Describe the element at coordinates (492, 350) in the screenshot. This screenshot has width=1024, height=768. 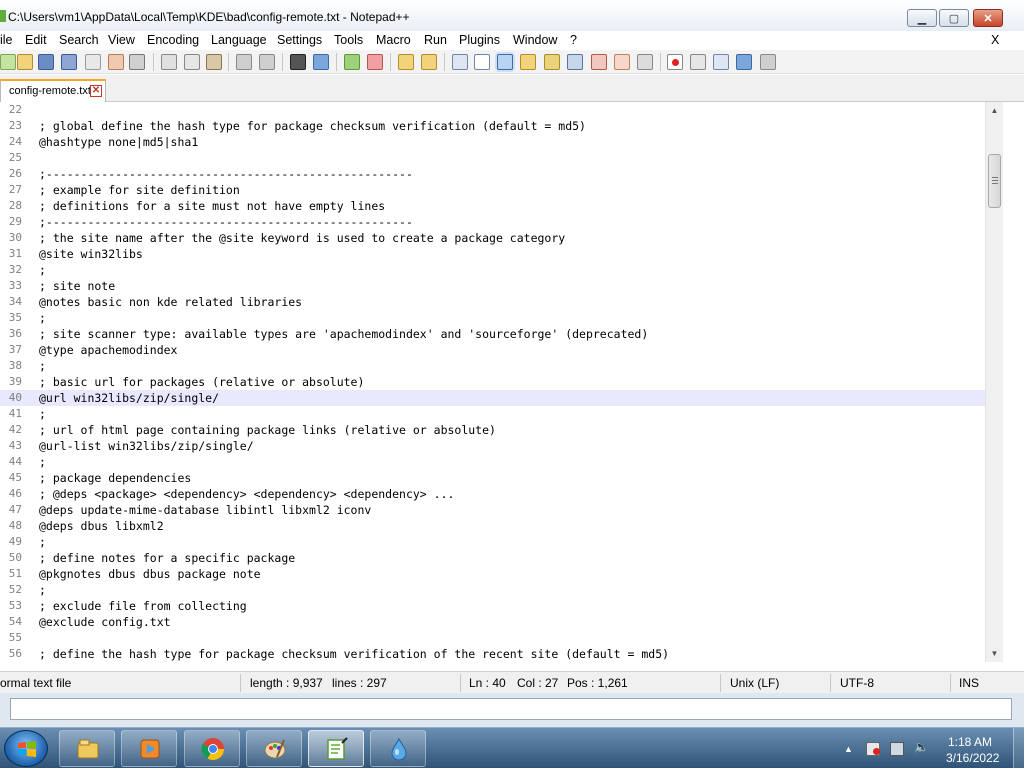
I see `editor-line: 37 @type apachemodindex` at that location.